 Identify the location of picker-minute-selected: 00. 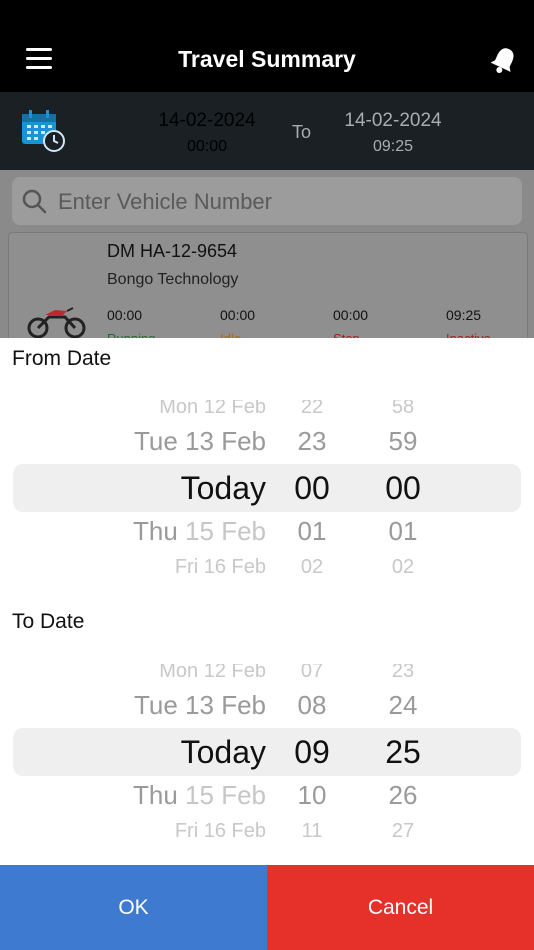
(403, 488).